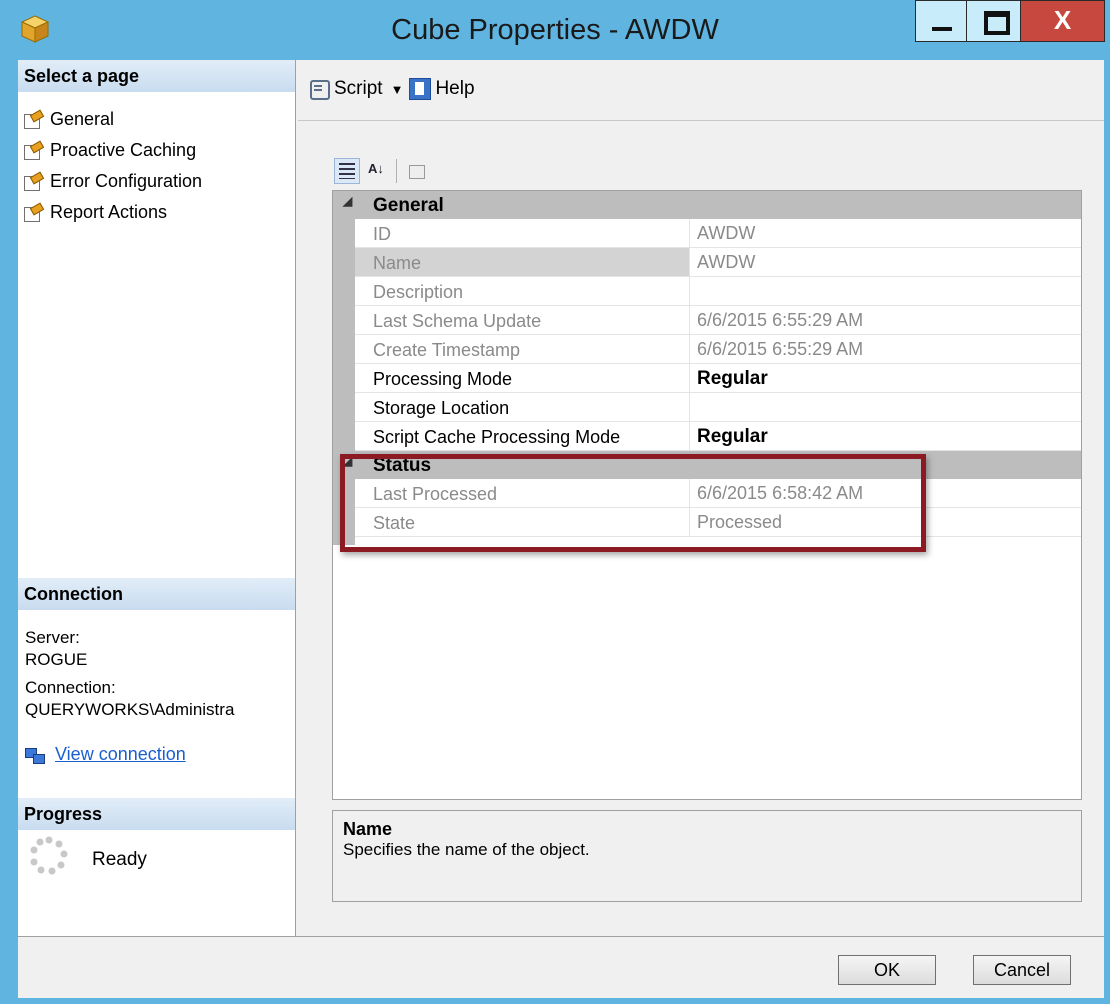  What do you see at coordinates (396, 171) in the screenshot?
I see `toolbar-separator` at bounding box center [396, 171].